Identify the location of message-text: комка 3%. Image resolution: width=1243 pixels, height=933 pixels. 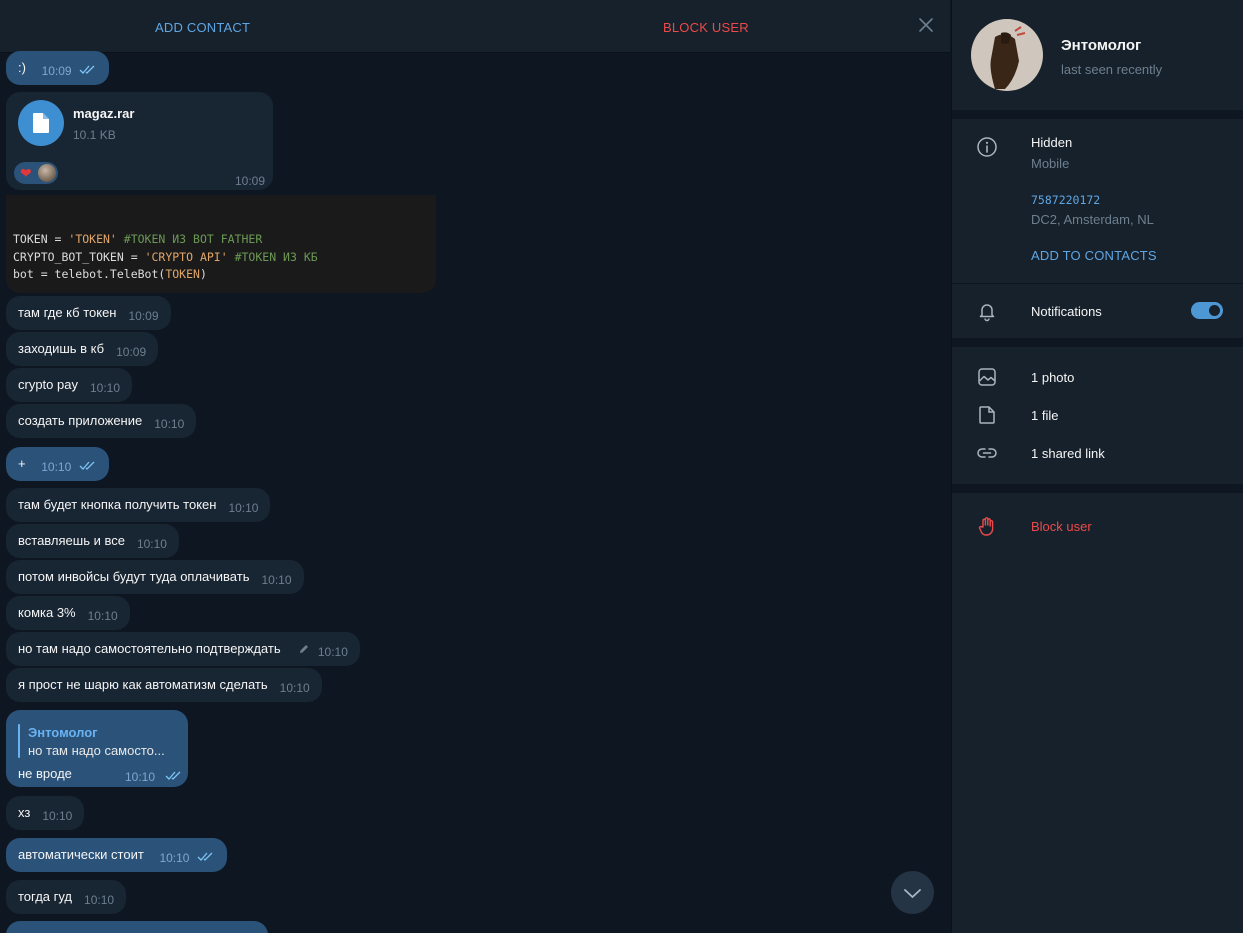
(47, 612).